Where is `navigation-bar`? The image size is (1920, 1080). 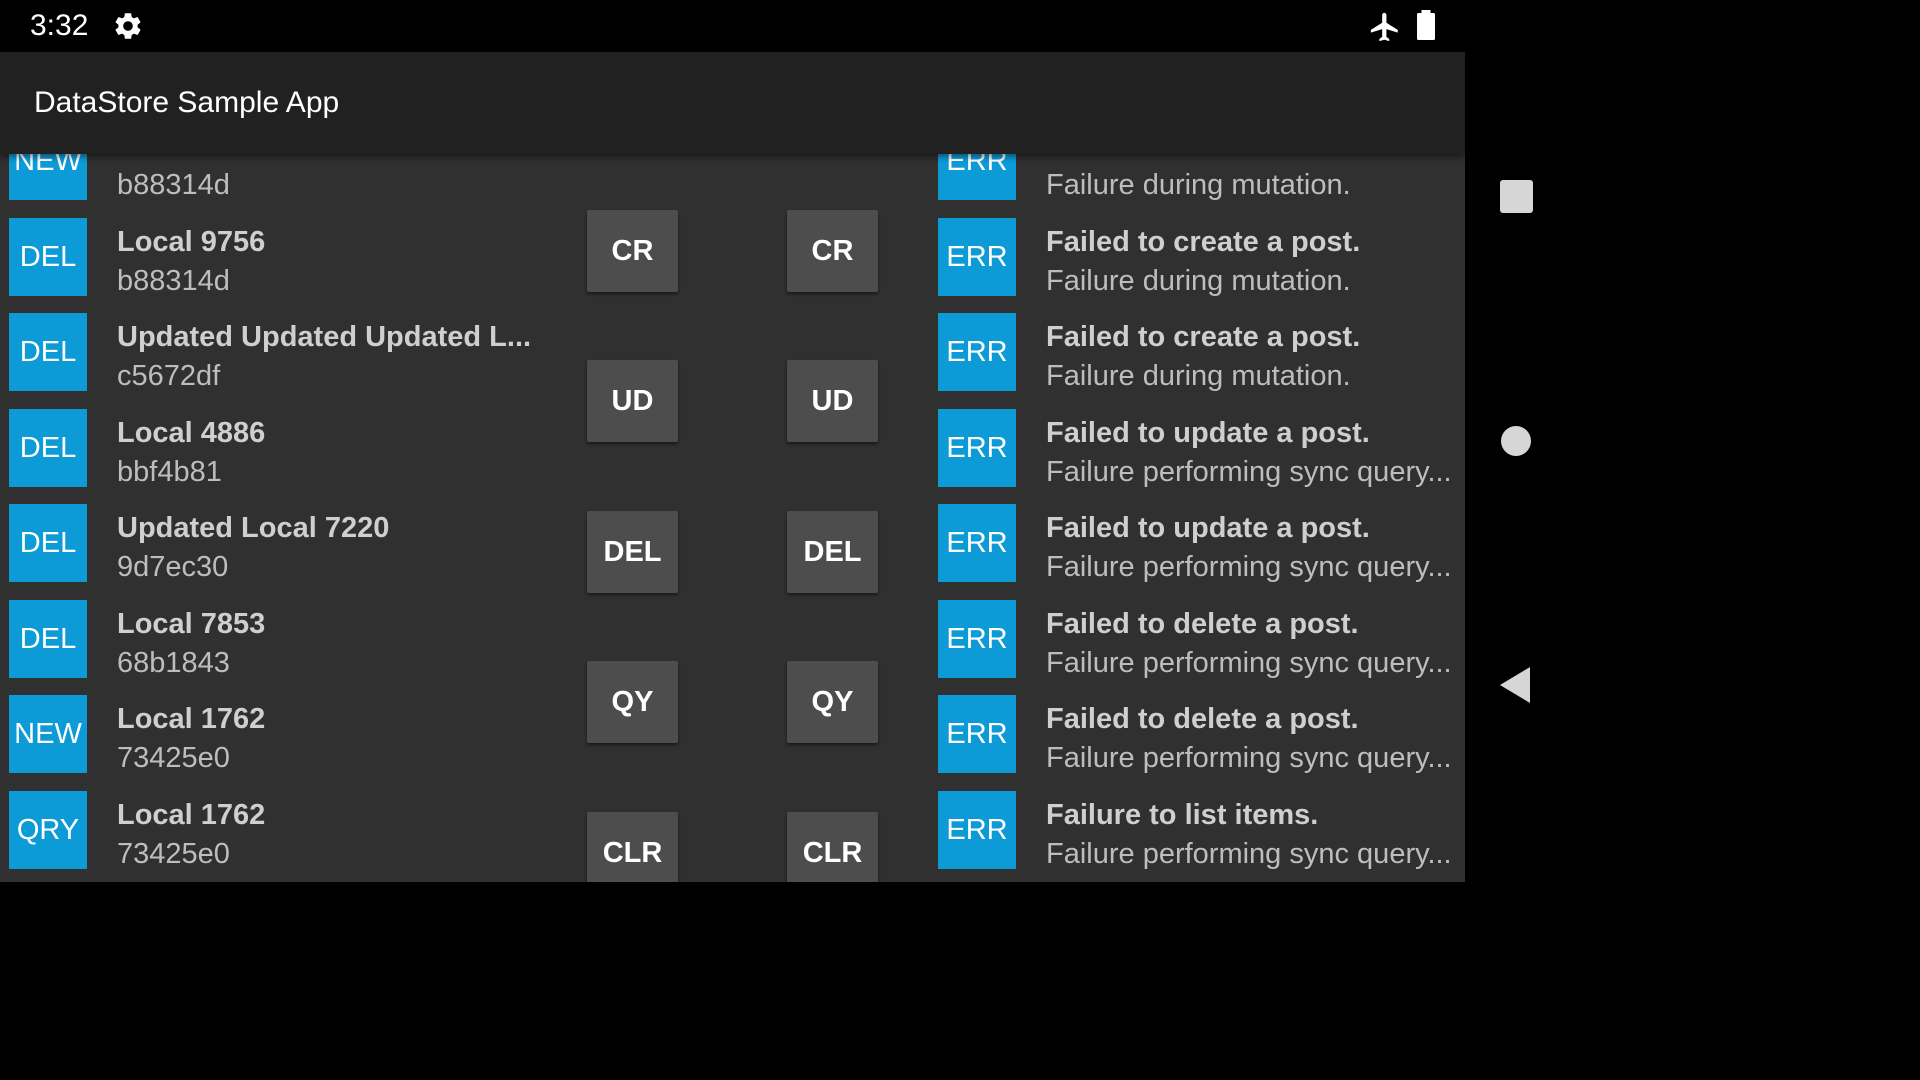 navigation-bar is located at coordinates (1516, 441).